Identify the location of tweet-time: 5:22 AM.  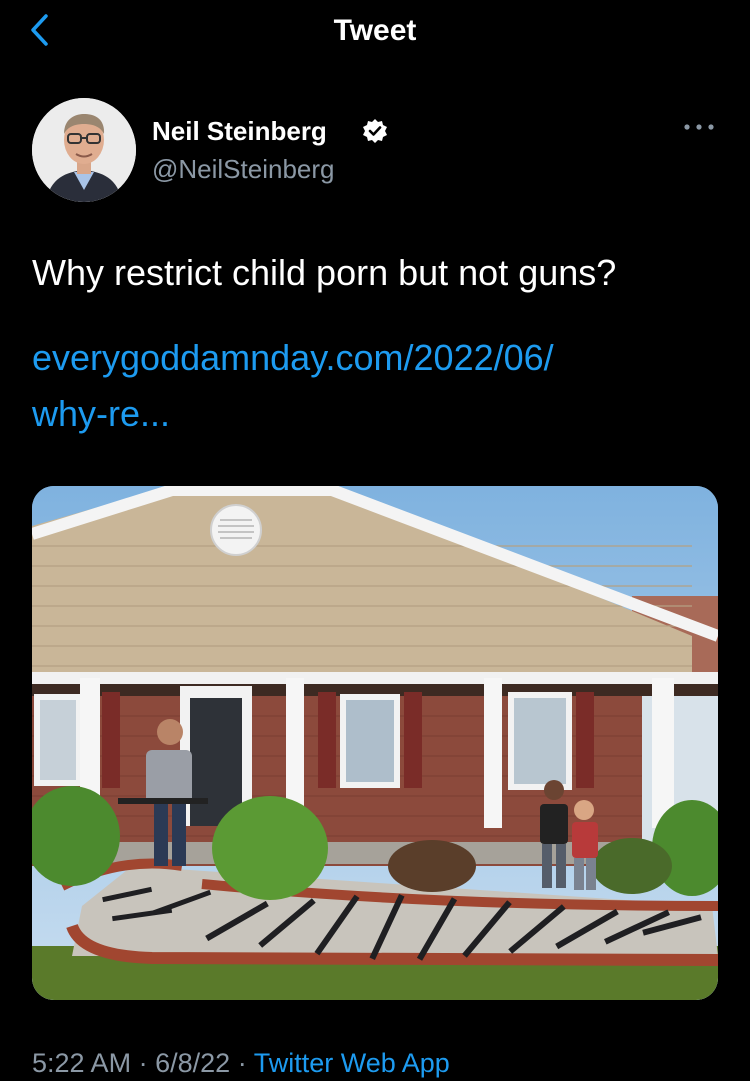
(82, 1063).